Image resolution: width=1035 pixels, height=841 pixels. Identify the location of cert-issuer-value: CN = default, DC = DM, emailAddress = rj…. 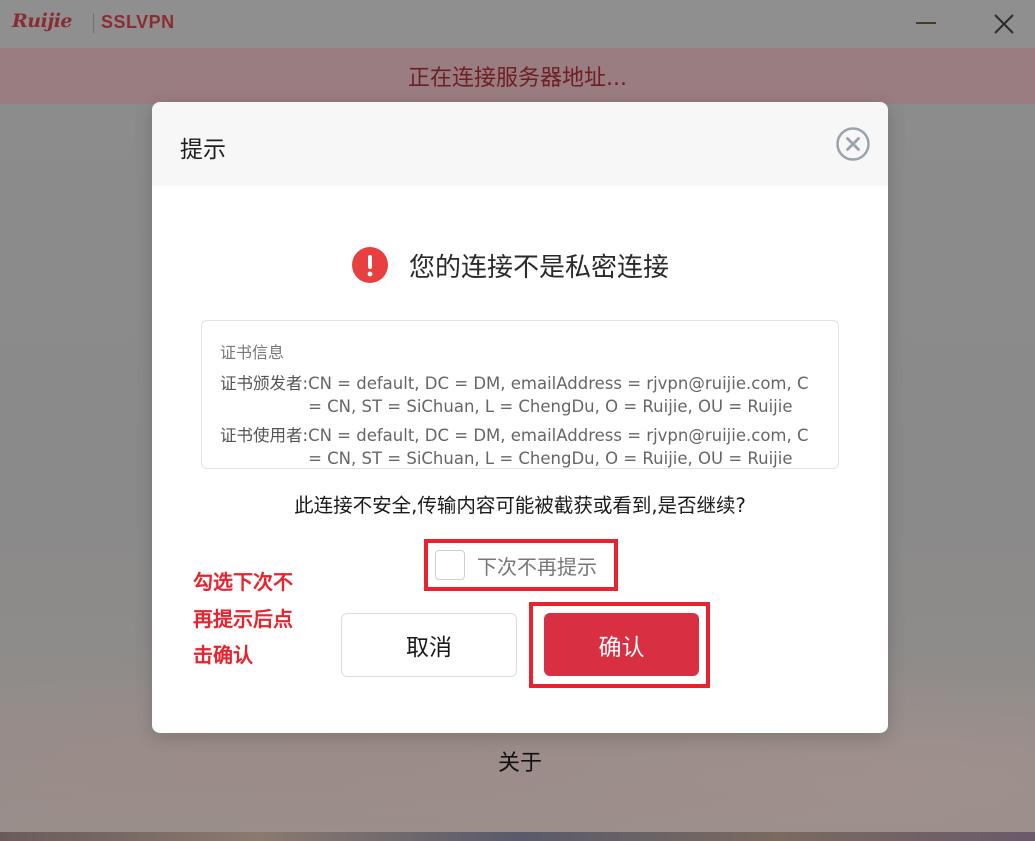
(558, 395).